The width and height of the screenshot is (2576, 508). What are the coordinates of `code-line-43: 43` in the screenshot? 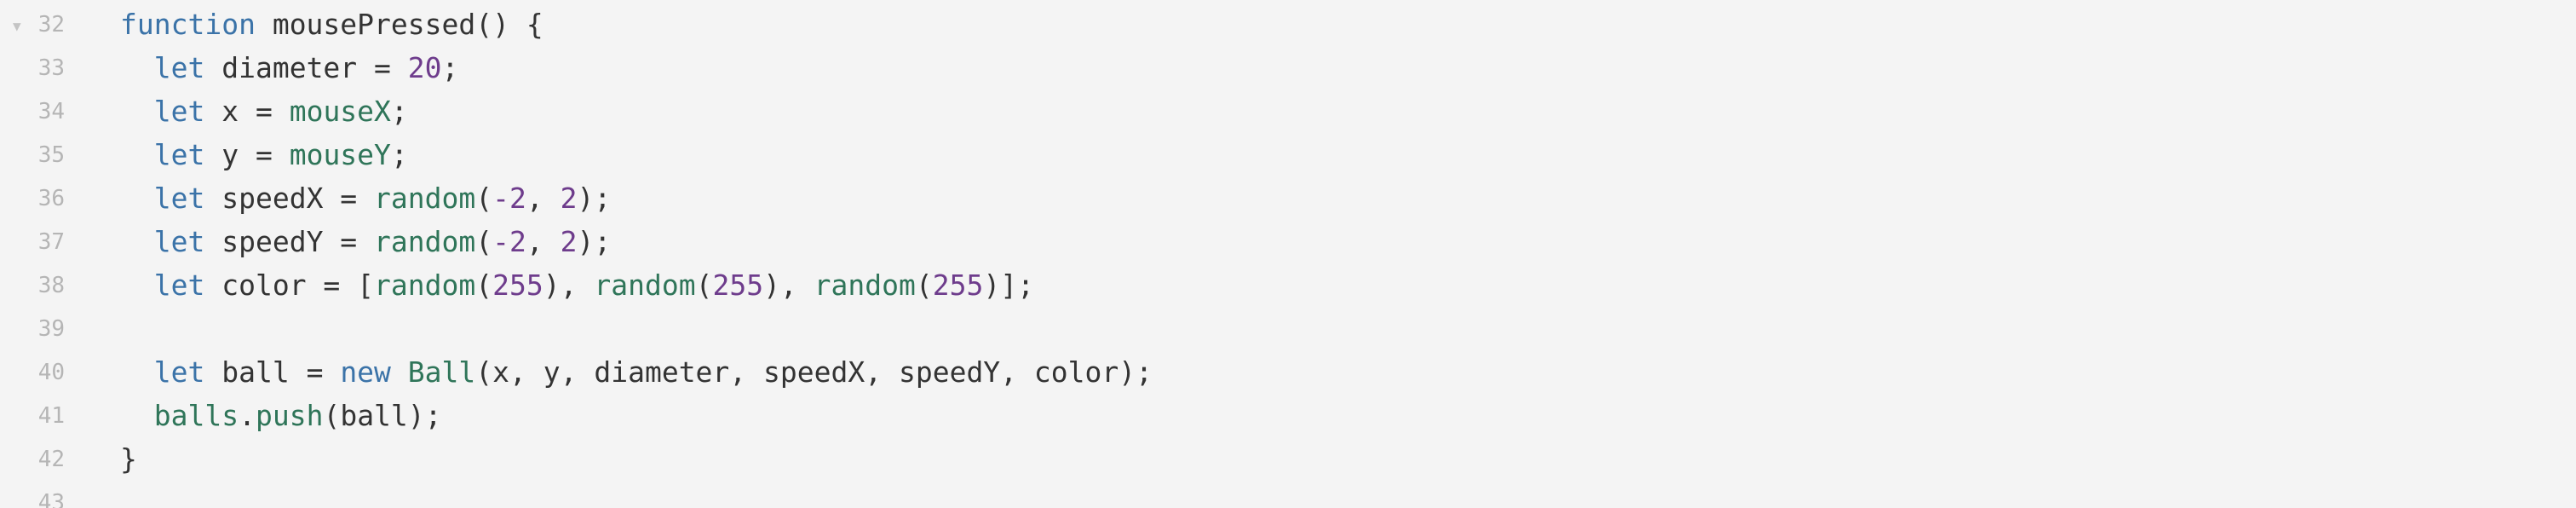 It's located at (1288, 494).